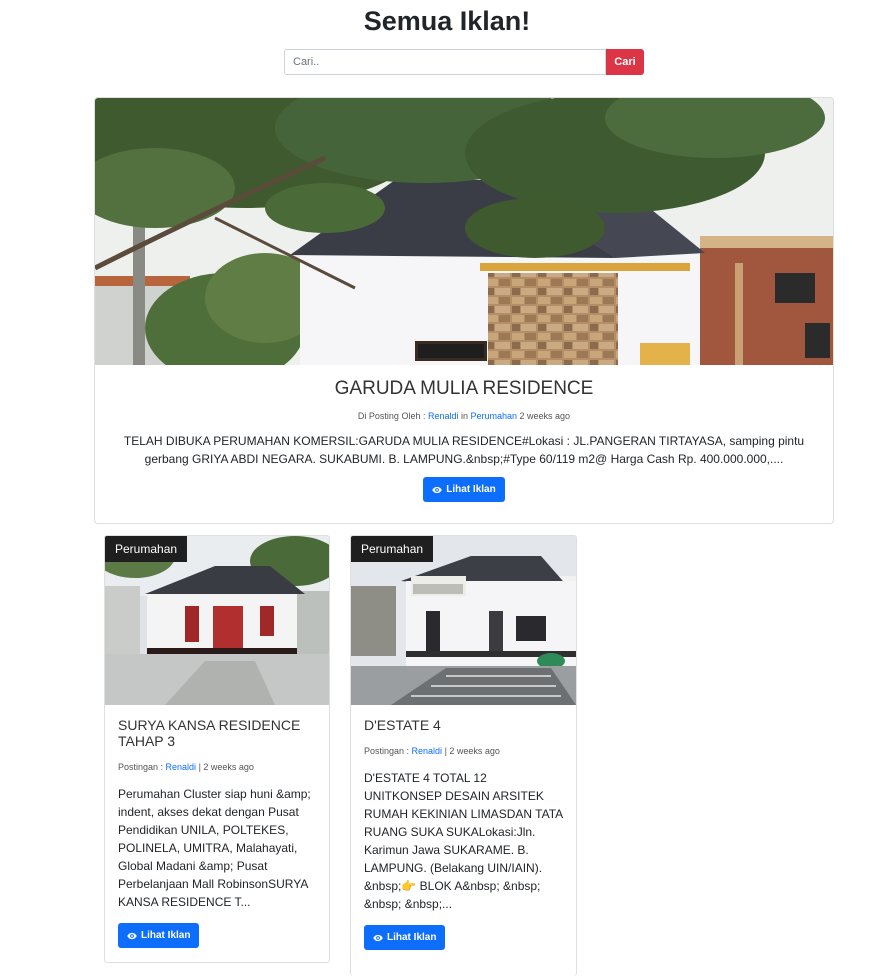  What do you see at coordinates (544, 416) in the screenshot?
I see `post-time: 2 weeks ago` at bounding box center [544, 416].